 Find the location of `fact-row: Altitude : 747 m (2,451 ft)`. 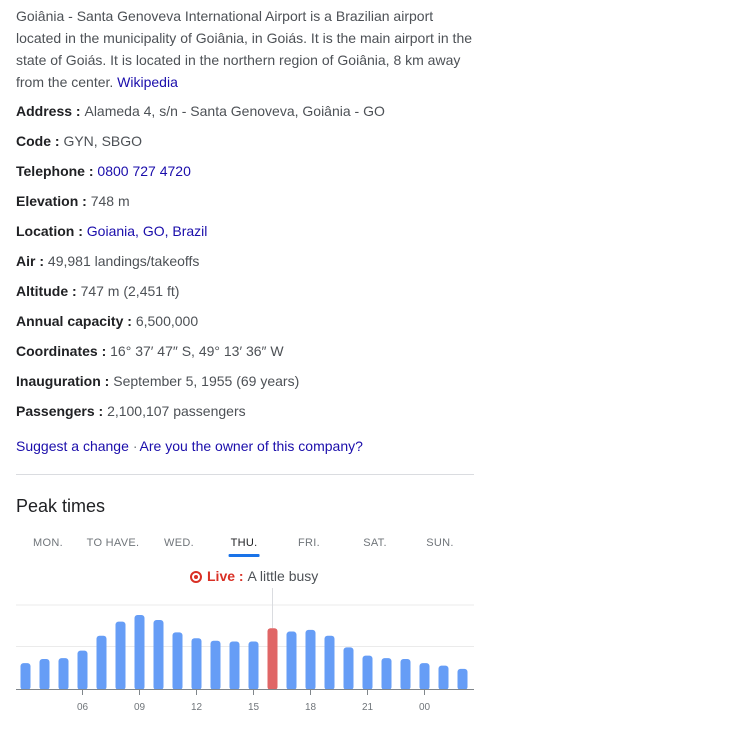

fact-row: Altitude : 747 m (2,451 ft) is located at coordinates (97, 291).